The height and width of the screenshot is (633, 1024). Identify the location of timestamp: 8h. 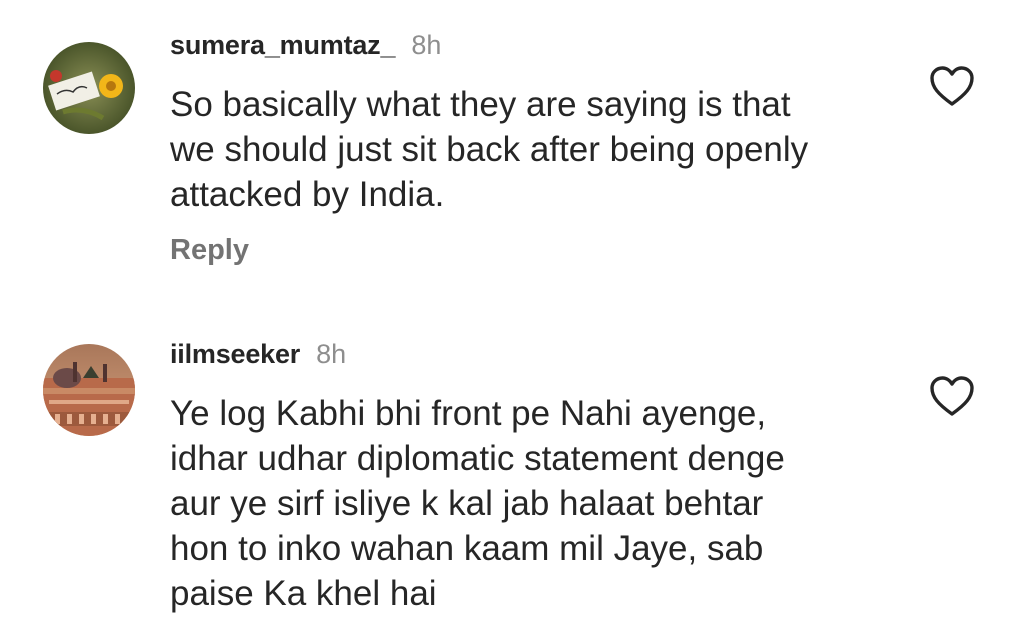
(331, 354).